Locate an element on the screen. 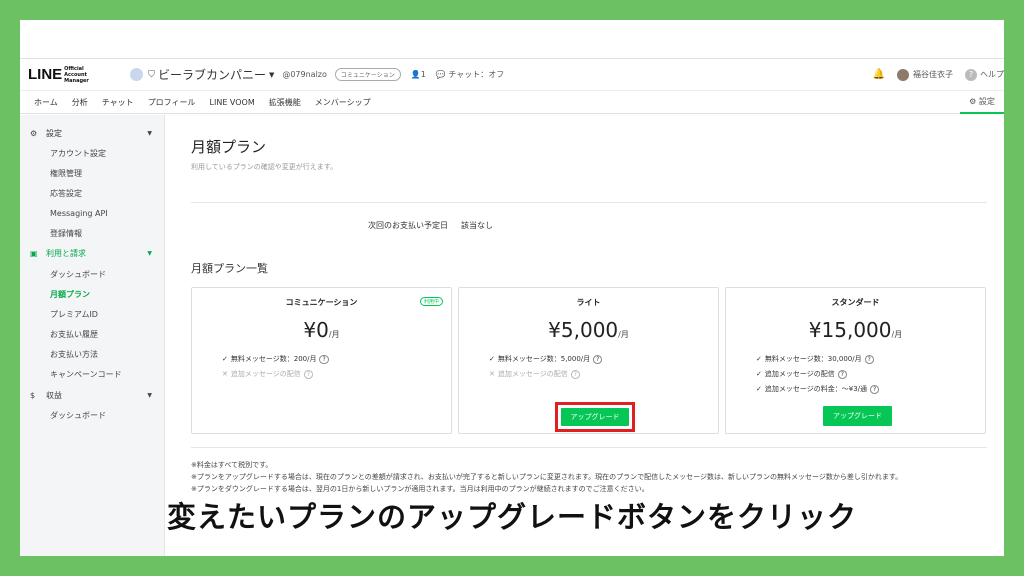 This screenshot has height=576, width=1024. plan-price: ¥15,000/月 is located at coordinates (855, 330).